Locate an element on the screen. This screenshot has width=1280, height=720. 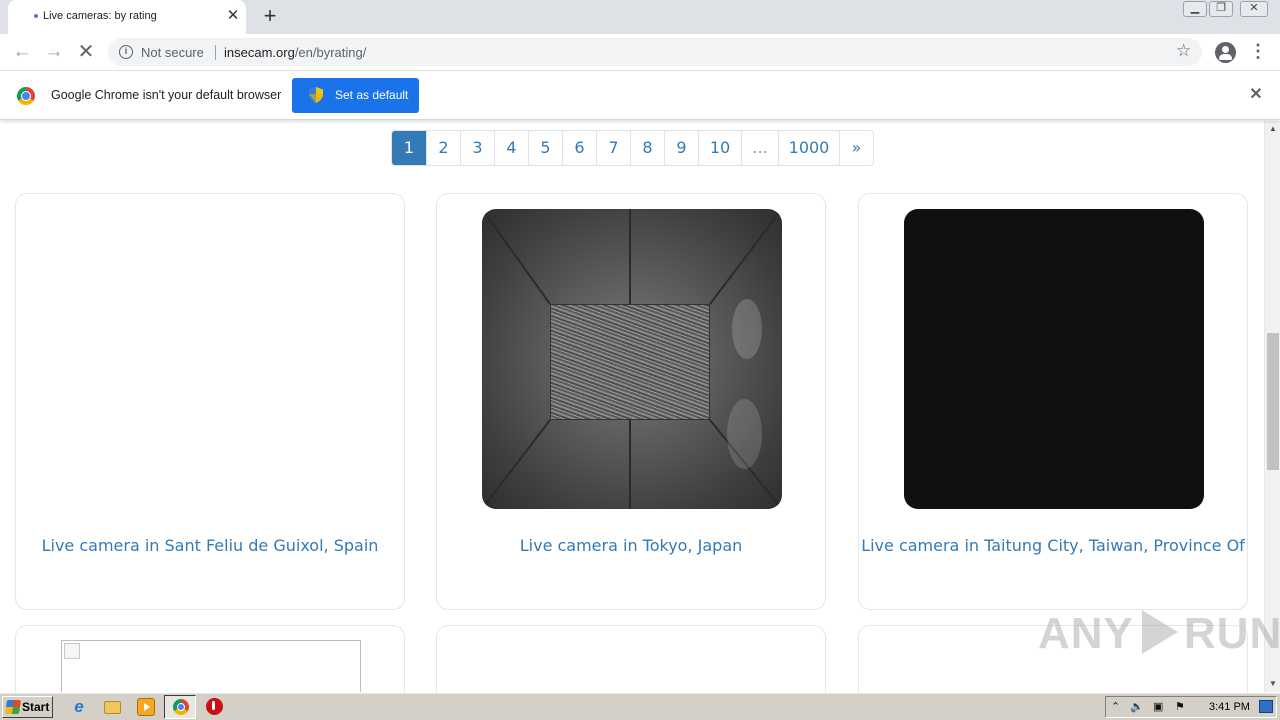
pagination: 1 2 3 4 5 6 7 8 9 10 ... 1000 » is located at coordinates (632, 148).